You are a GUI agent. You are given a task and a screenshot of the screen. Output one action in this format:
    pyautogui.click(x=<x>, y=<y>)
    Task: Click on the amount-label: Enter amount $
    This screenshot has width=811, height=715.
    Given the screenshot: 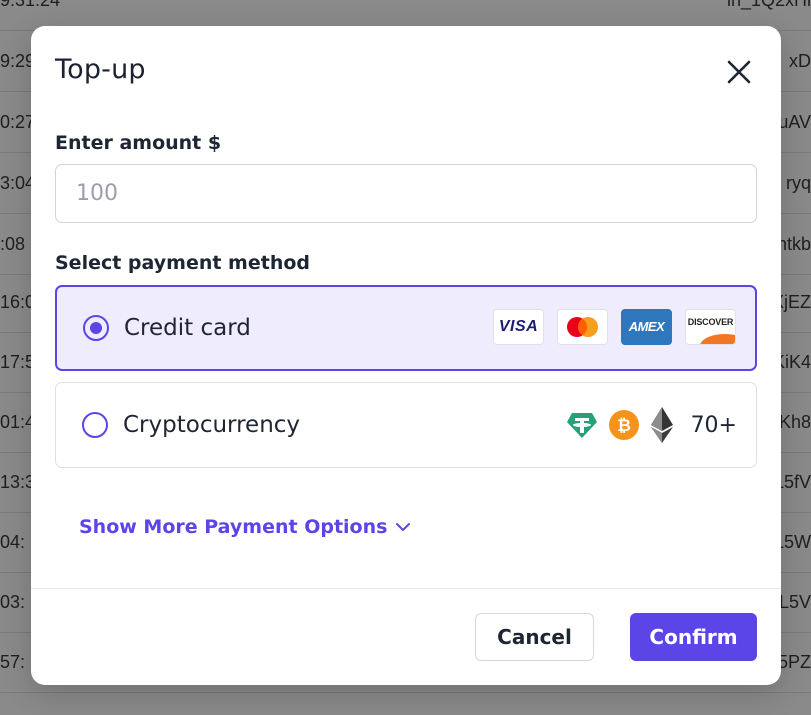 What is the action you would take?
    pyautogui.click(x=138, y=143)
    